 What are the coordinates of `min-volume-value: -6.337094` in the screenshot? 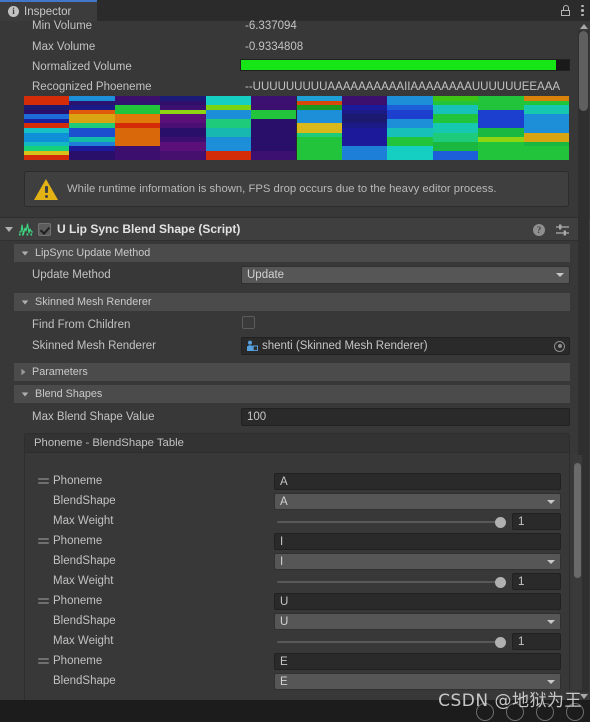 It's located at (271, 26).